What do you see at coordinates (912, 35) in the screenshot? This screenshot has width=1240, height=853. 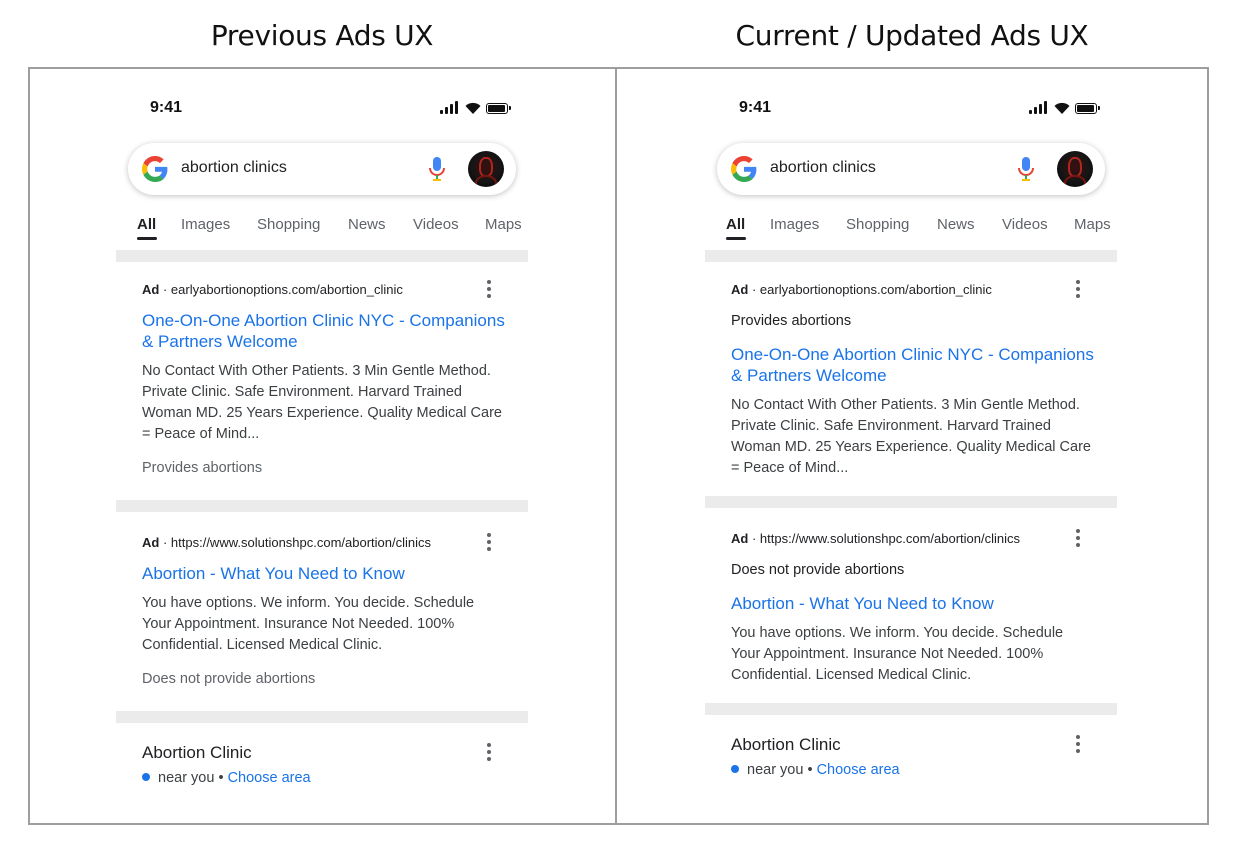 I see `updated-ads-ux-title: Current / Updated Ads UX` at bounding box center [912, 35].